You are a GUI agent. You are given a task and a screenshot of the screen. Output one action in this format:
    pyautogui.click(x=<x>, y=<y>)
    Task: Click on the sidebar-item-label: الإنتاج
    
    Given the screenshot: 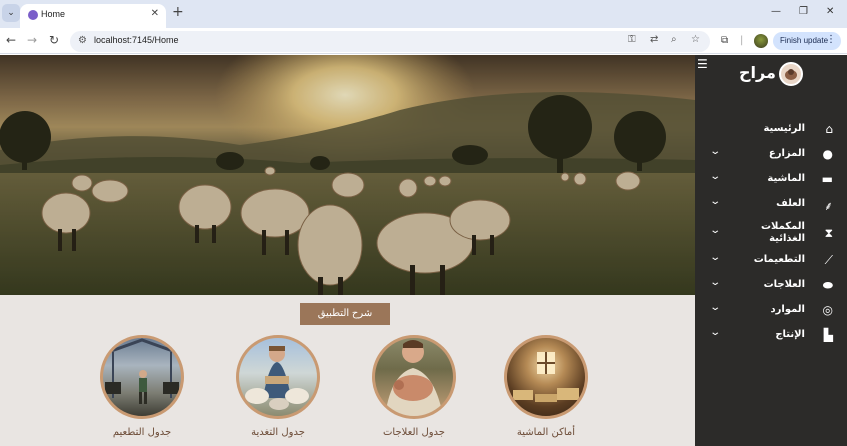 What is the action you would take?
    pyautogui.click(x=790, y=334)
    